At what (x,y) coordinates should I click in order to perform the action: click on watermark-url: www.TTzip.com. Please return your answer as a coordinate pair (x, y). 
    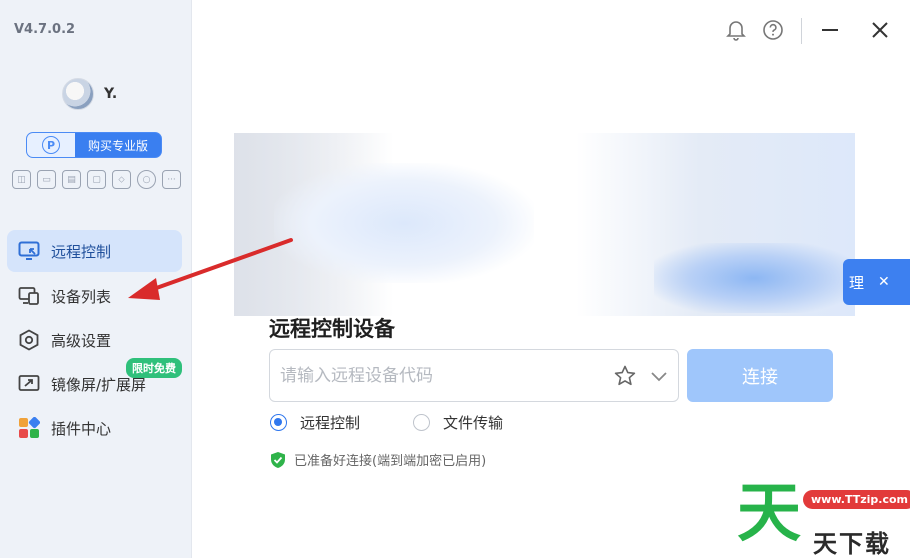
    Looking at the image, I should click on (856, 499).